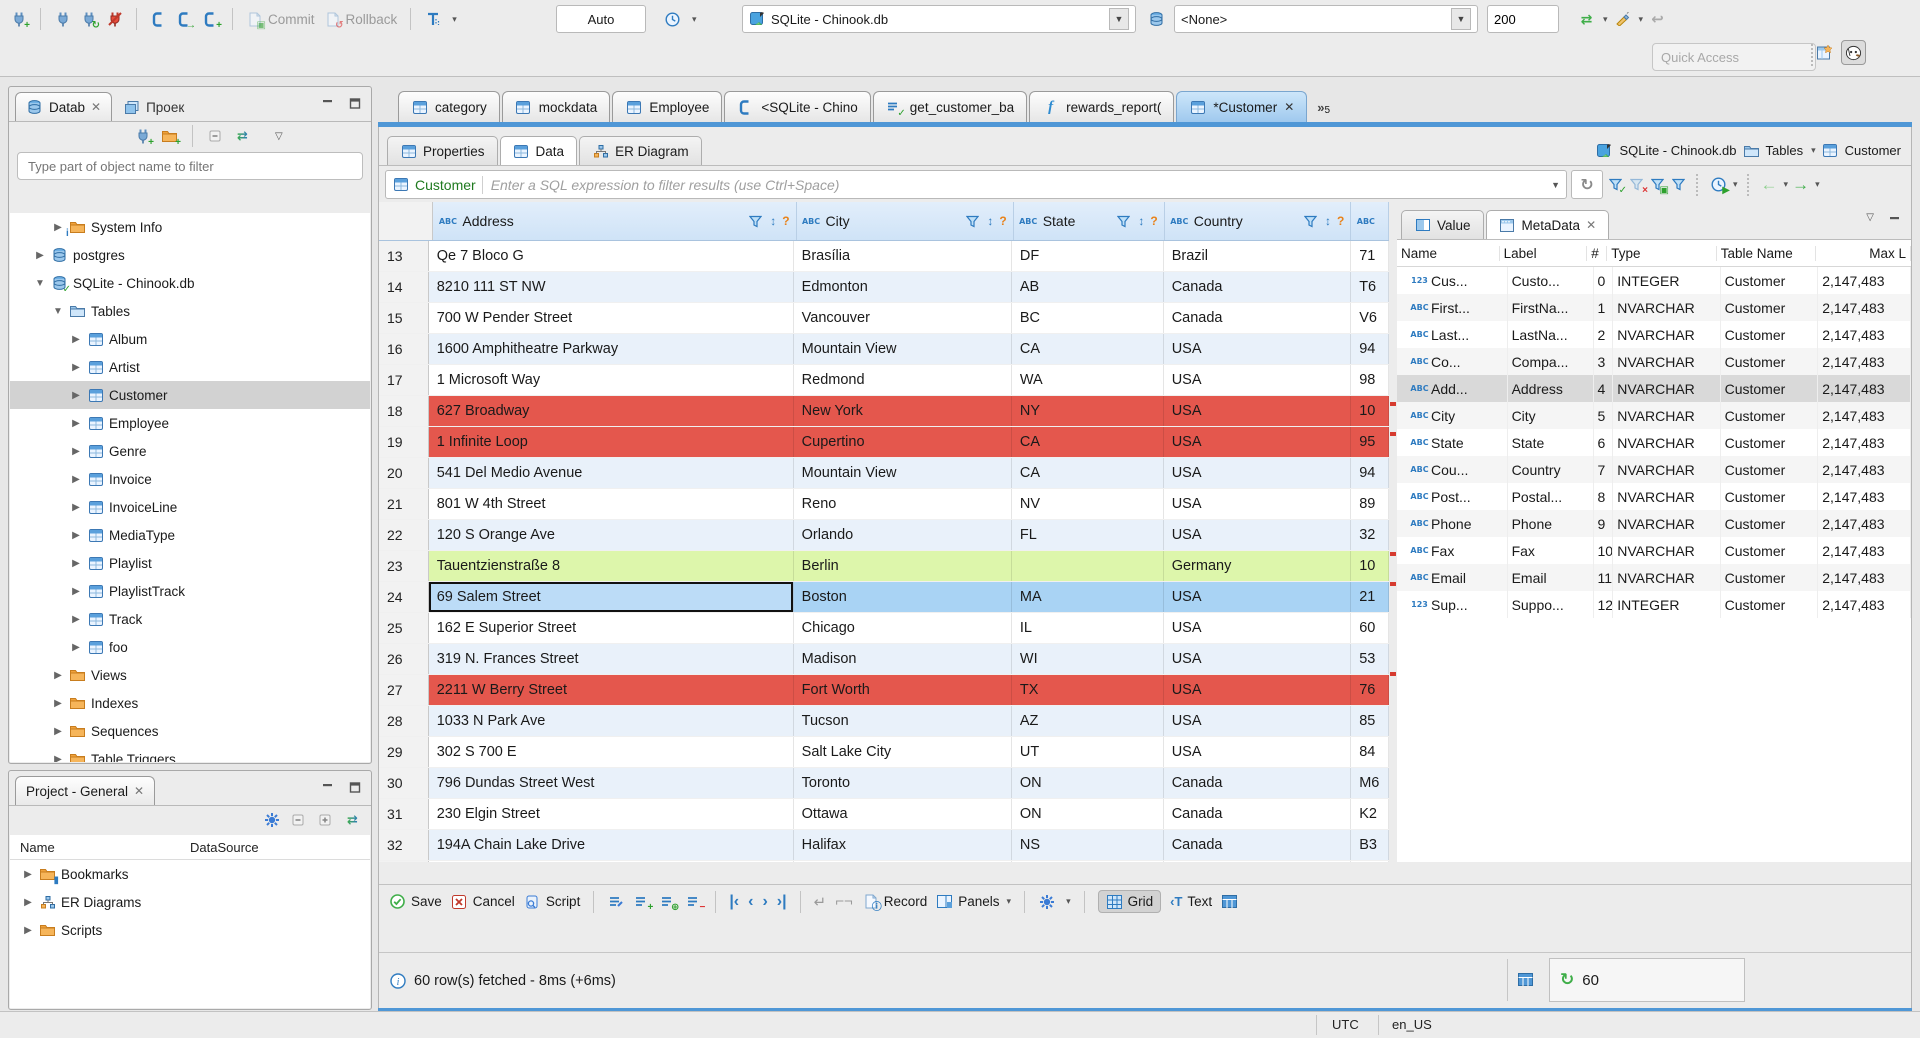 This screenshot has height=1038, width=1920. Describe the element at coordinates (1551, 577) in the screenshot. I see `meta-cell-label: Email` at that location.